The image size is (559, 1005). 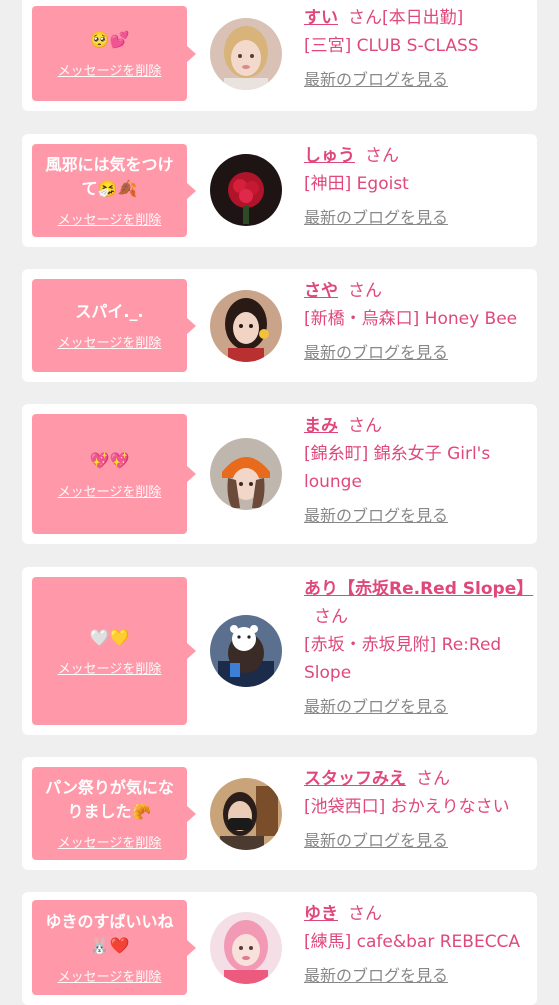 I want to click on sender-info: しゅう さん [神田] Egoist 最新のブログを見る, so click(x=417, y=187).